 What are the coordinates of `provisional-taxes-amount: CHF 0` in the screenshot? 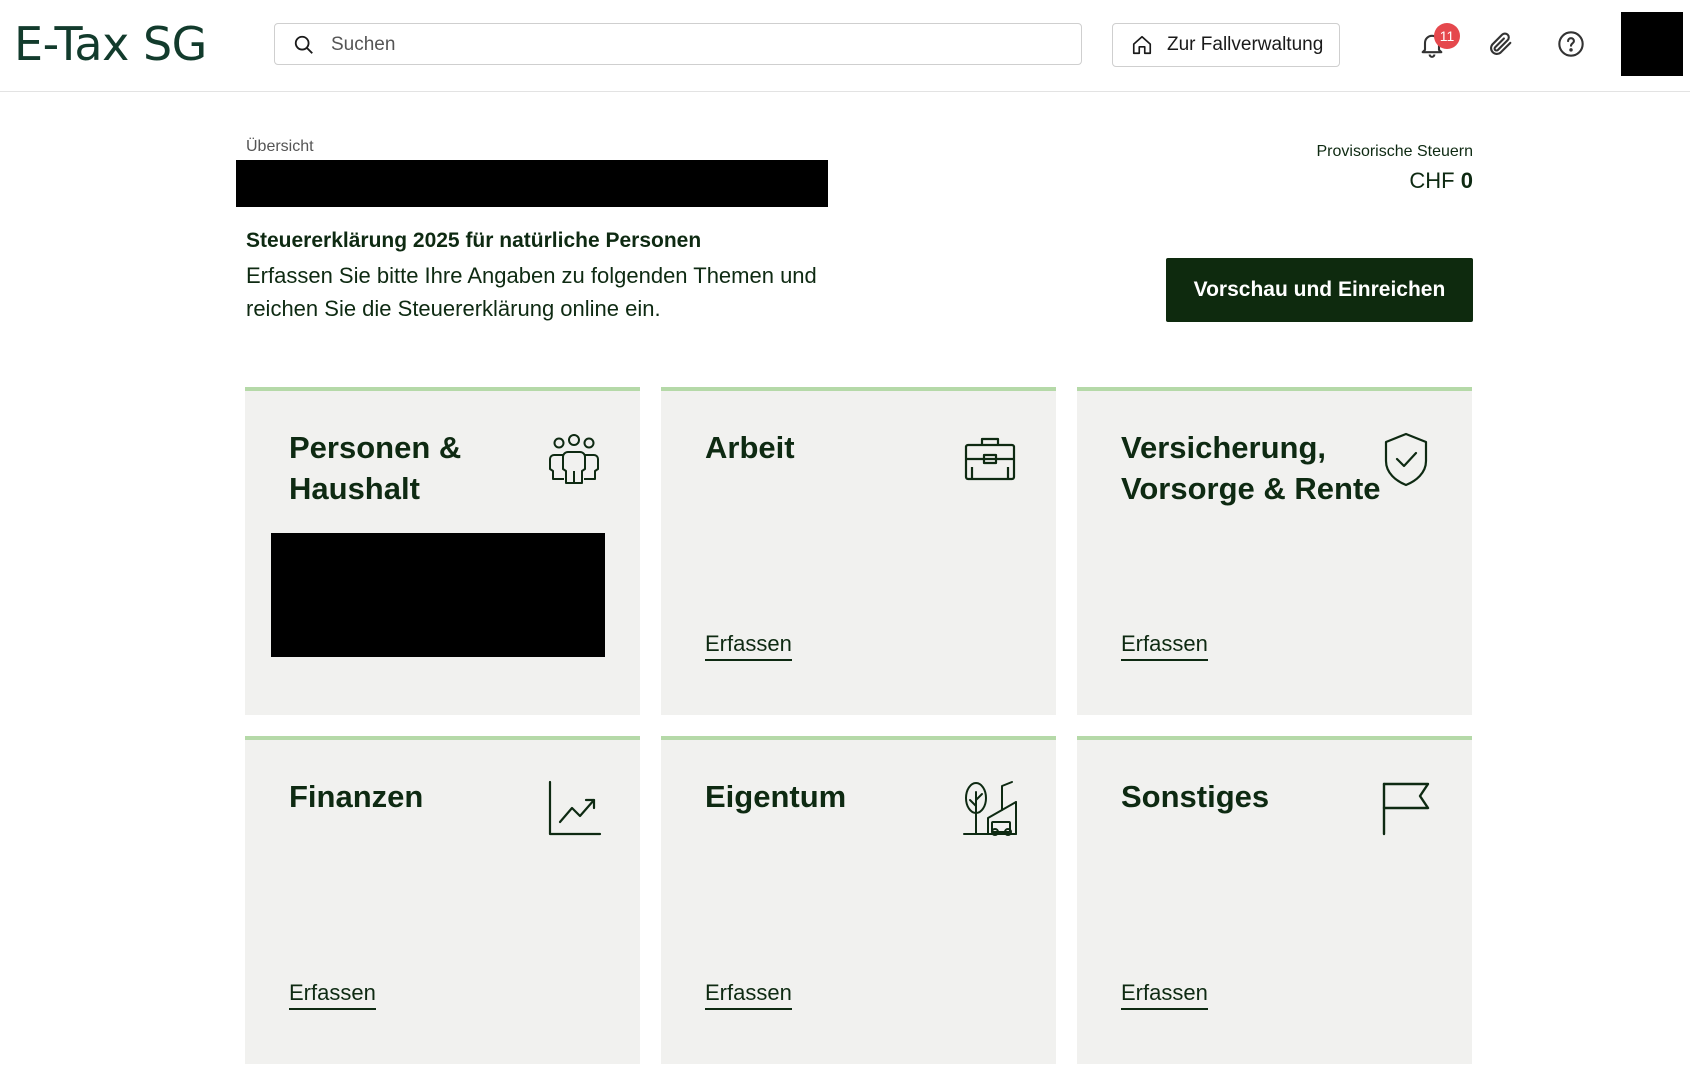 It's located at (1441, 181).